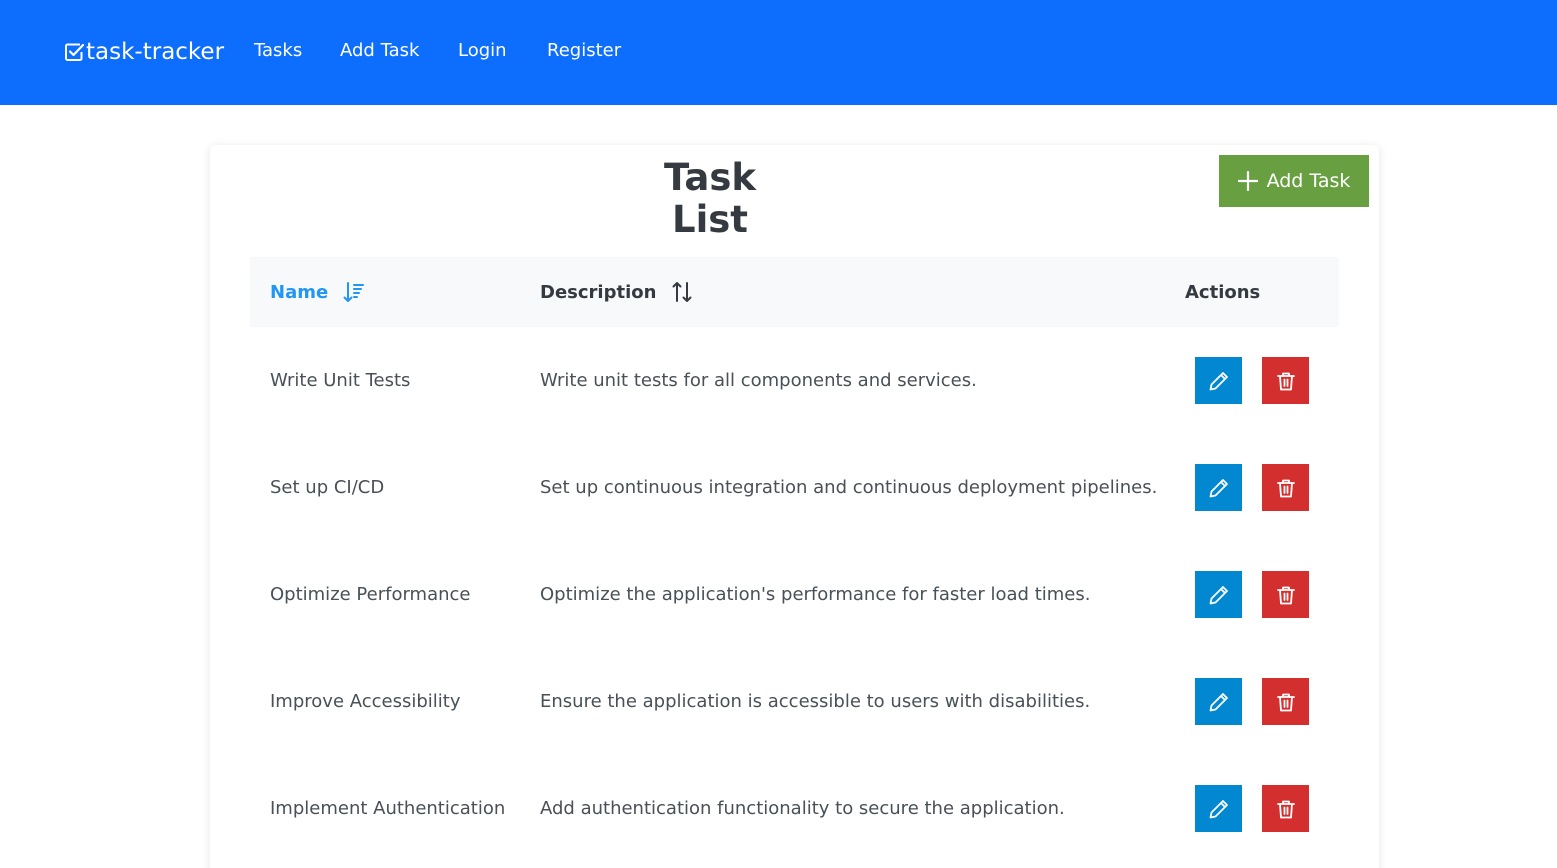  I want to click on column-header-name-label: Name, so click(299, 292).